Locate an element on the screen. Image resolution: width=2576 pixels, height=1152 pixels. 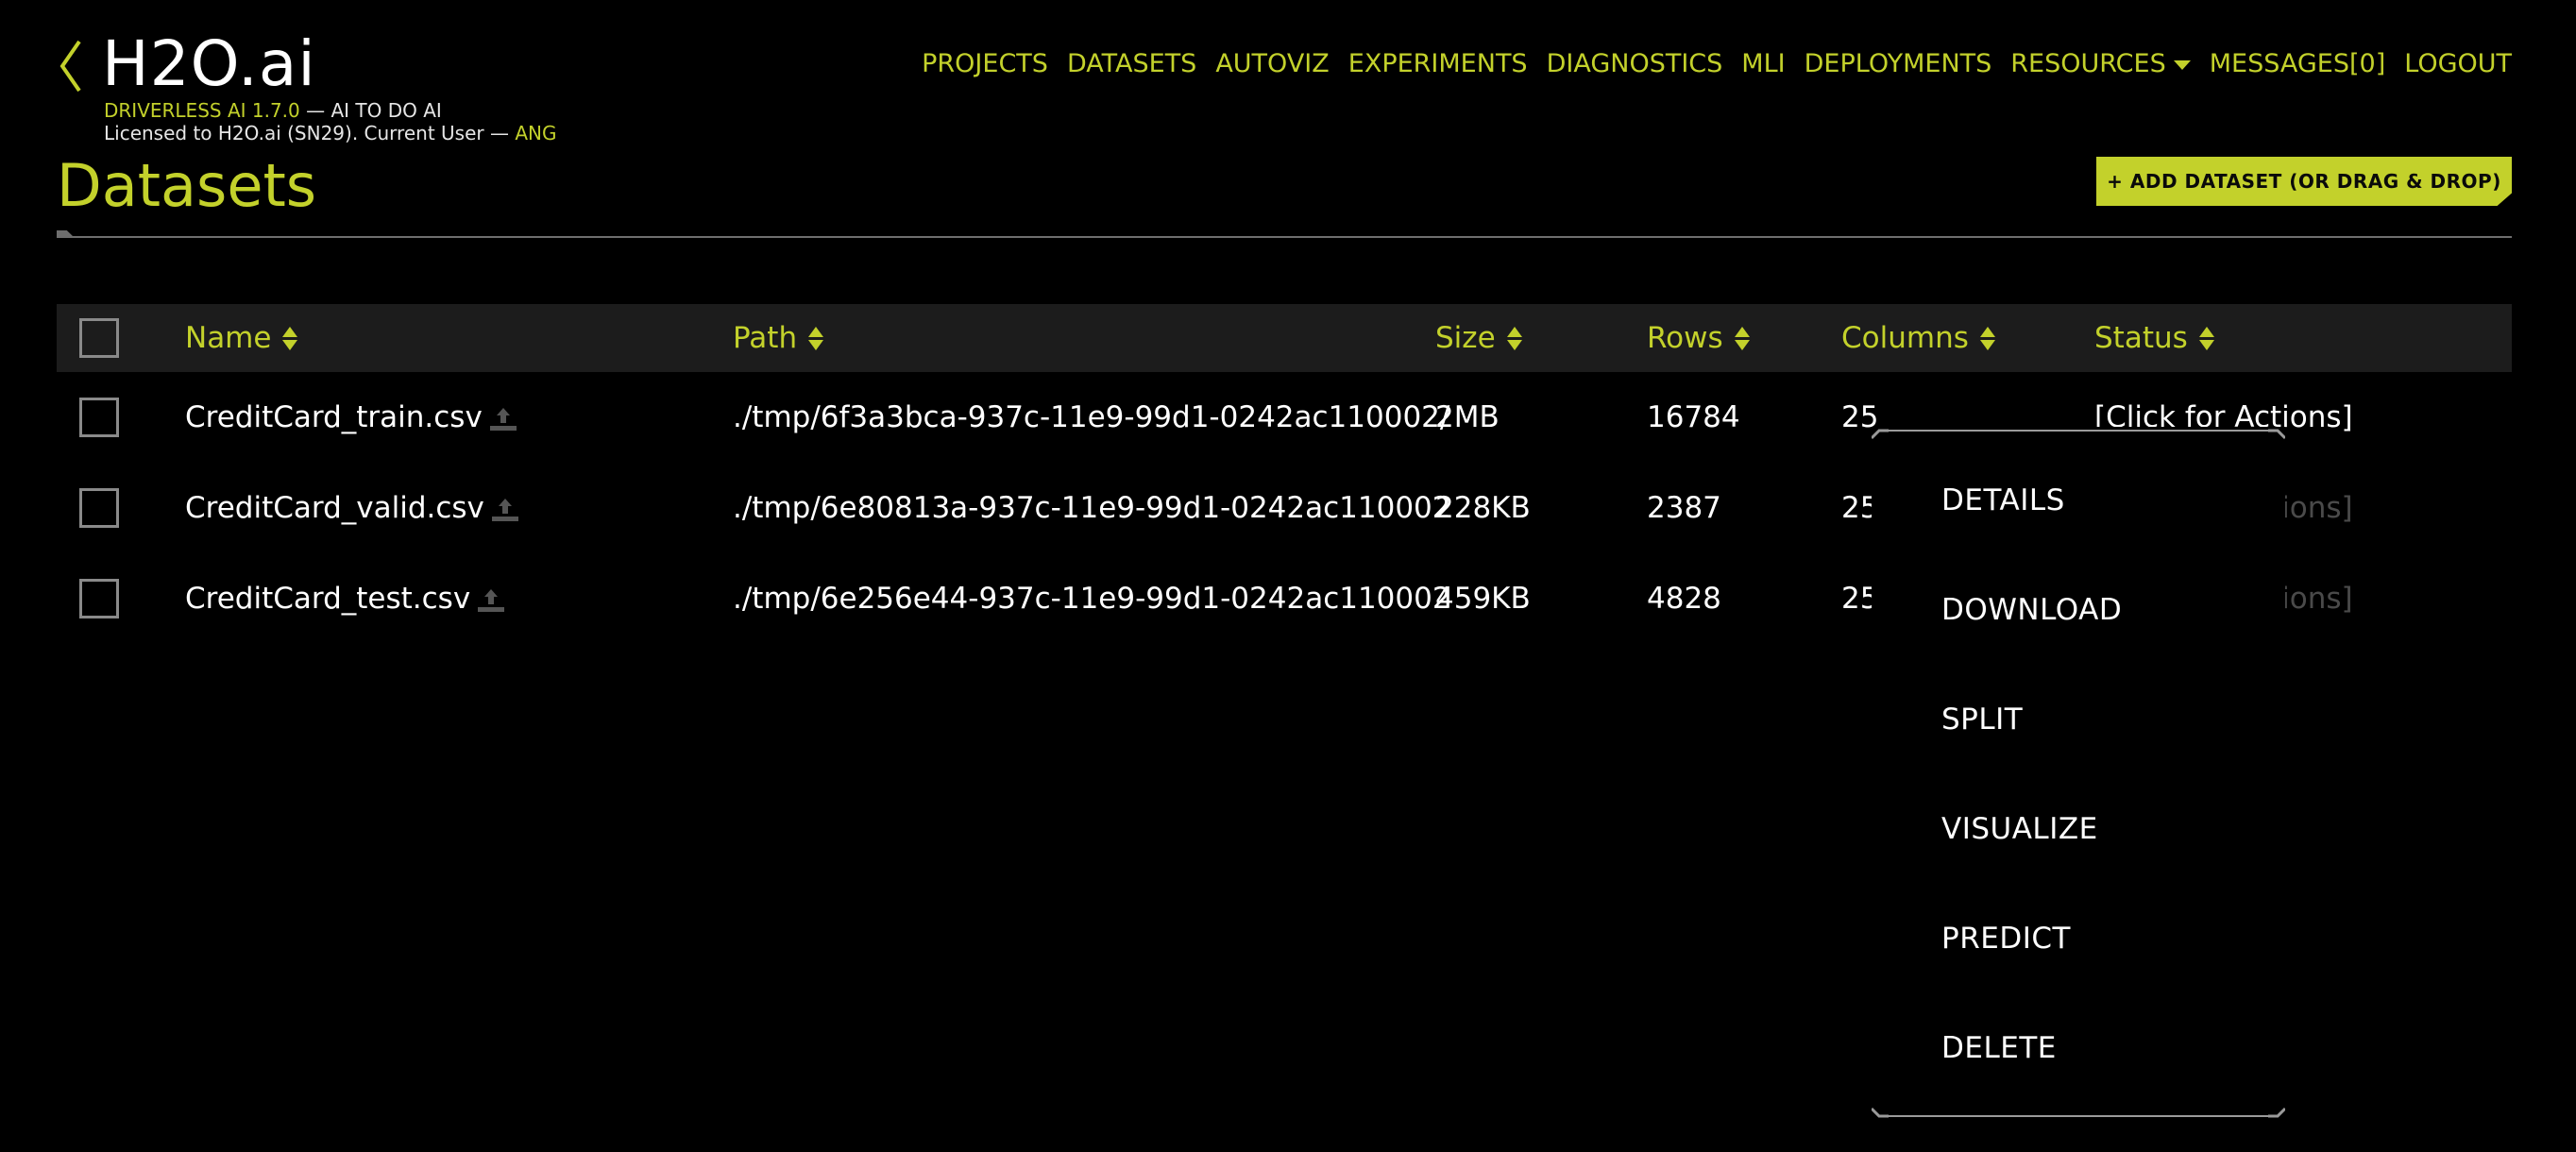
dataset-name-cell: CreditCard_train.csv is located at coordinates (352, 417).